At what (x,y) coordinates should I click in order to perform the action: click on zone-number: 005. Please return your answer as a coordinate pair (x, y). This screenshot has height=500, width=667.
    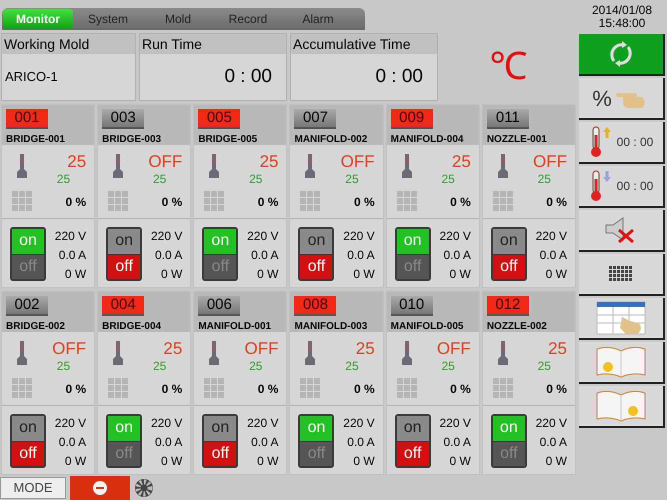
    Looking at the image, I should click on (219, 119).